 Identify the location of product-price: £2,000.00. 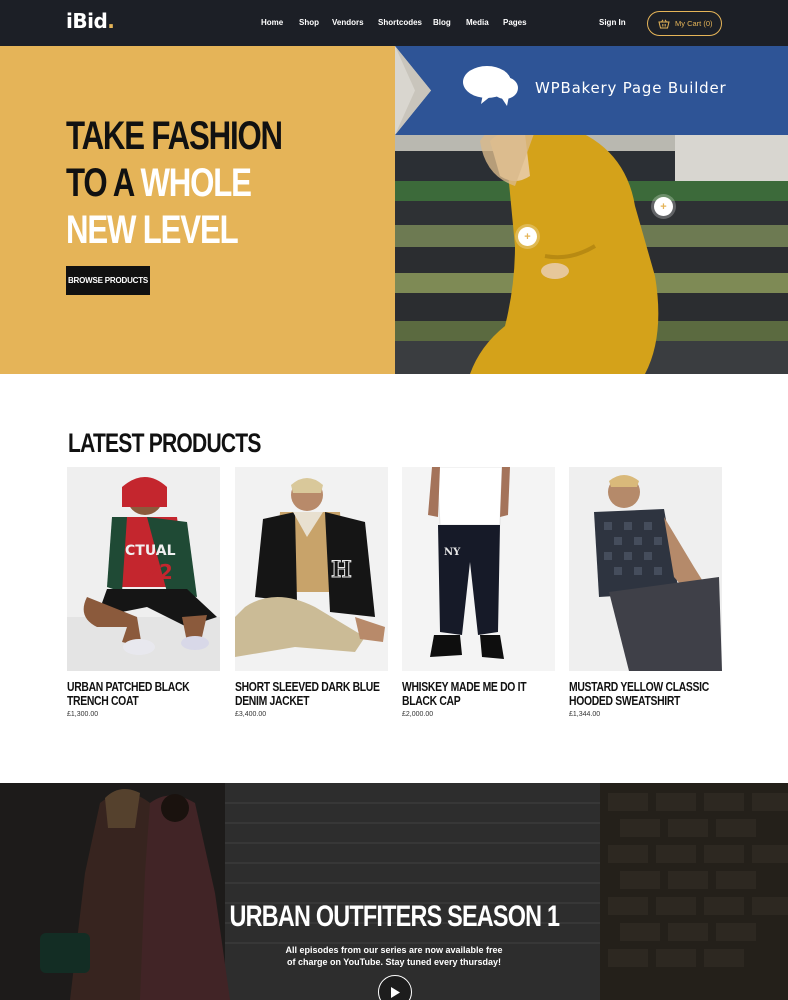
(418, 714).